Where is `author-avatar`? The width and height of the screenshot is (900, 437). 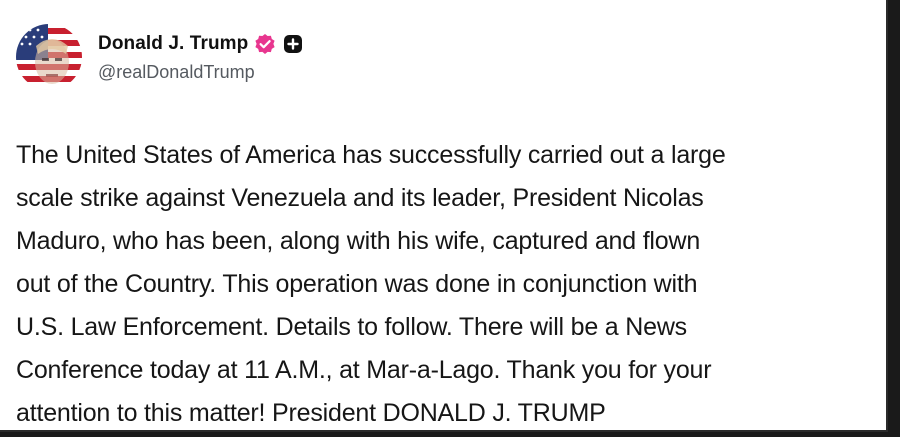 author-avatar is located at coordinates (49, 57).